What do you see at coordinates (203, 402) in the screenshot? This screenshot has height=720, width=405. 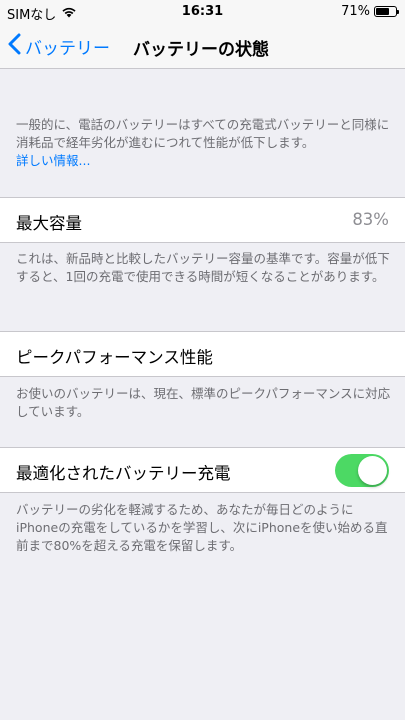 I see `peak-performance-footer: お使いのバッテリーは、現在、標準のピークパフォーマンスに対応しています。` at bounding box center [203, 402].